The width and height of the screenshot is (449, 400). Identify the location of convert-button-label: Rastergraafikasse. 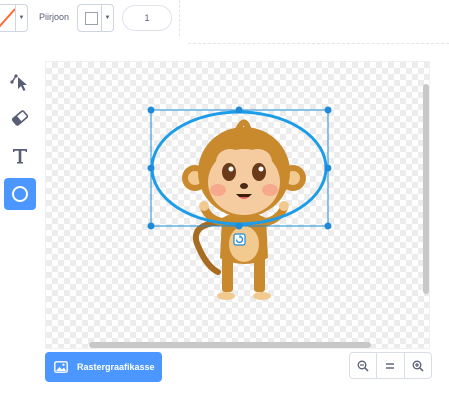
(116, 367).